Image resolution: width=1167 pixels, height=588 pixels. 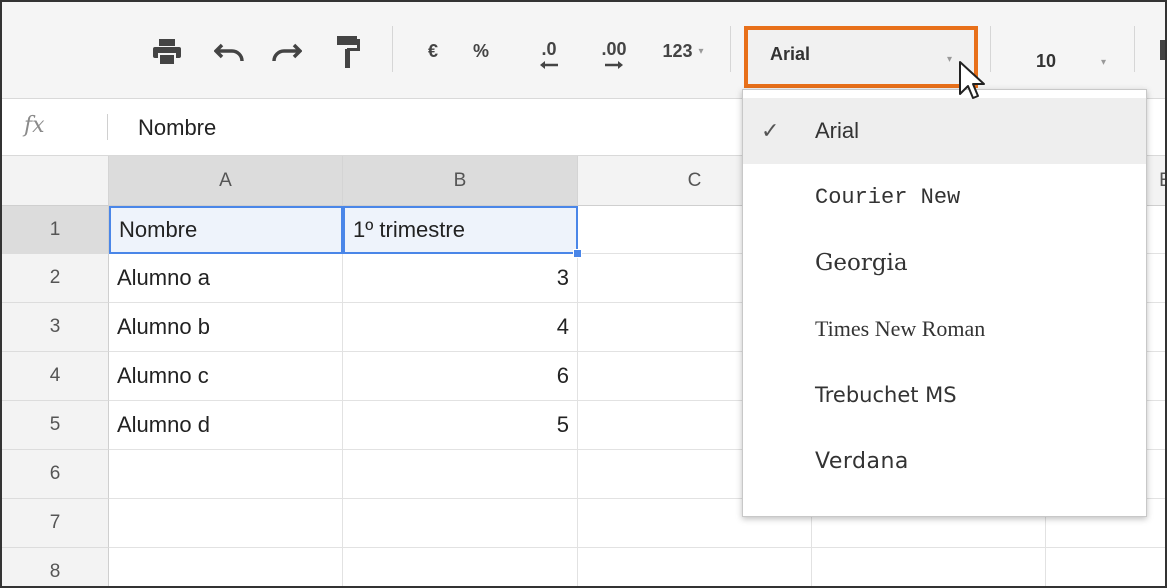 What do you see at coordinates (55, 327) in the screenshot?
I see `row-header-3: 3` at bounding box center [55, 327].